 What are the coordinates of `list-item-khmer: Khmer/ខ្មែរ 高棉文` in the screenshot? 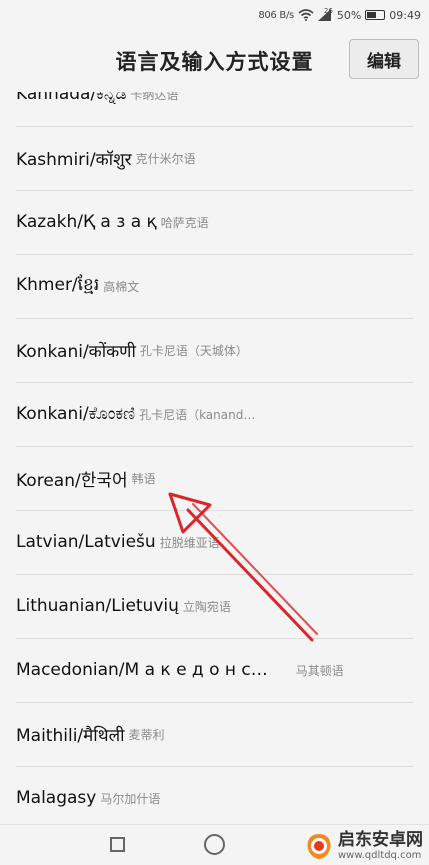 It's located at (214, 286).